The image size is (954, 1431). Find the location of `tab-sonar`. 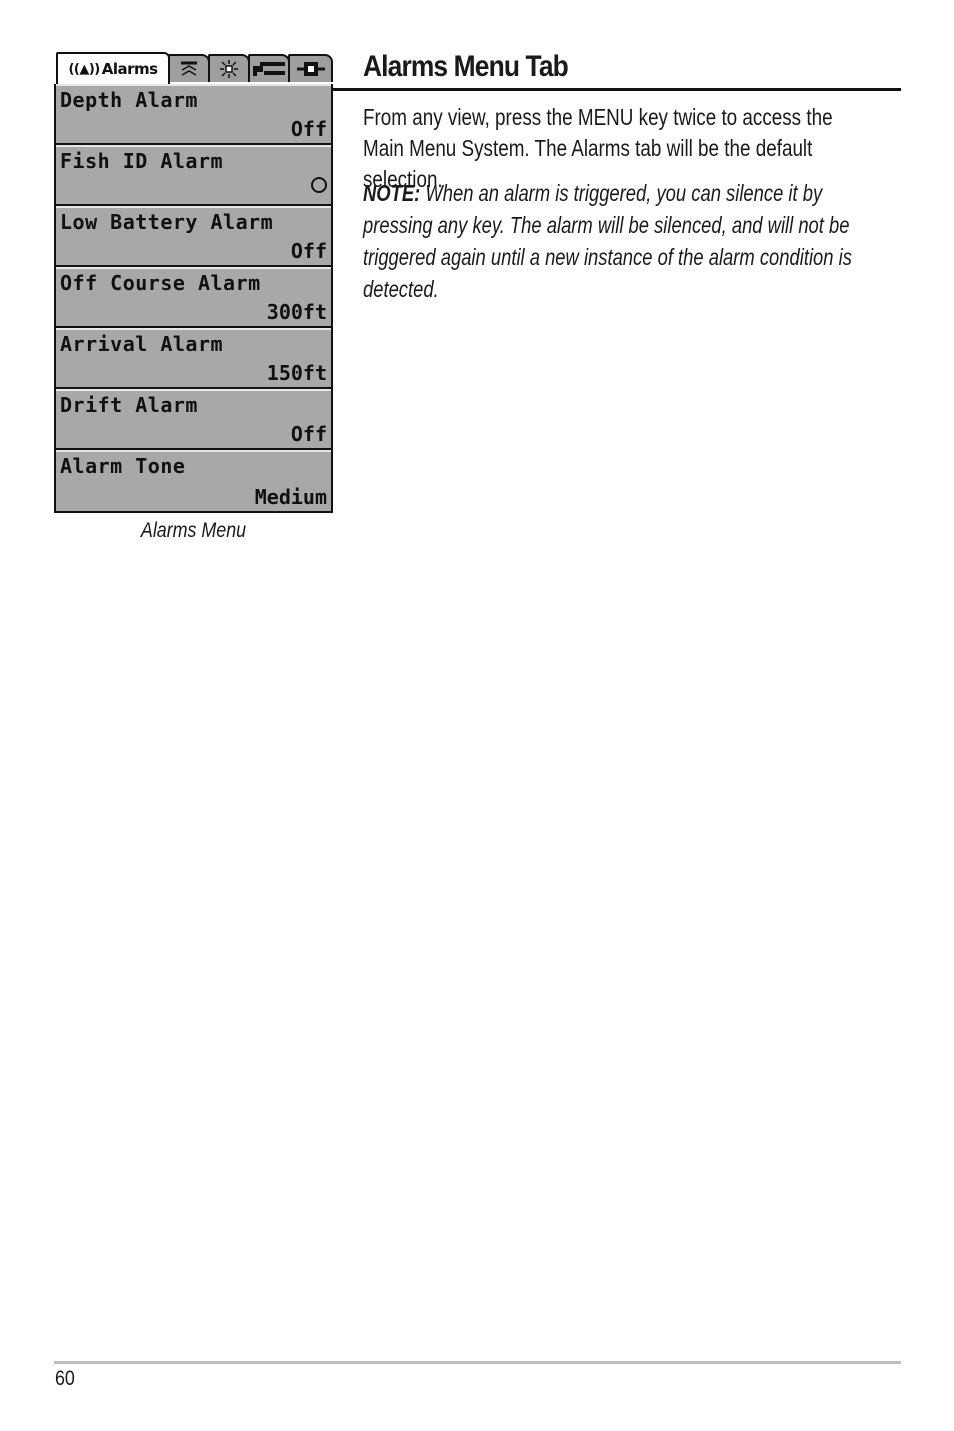

tab-sonar is located at coordinates (189, 68).